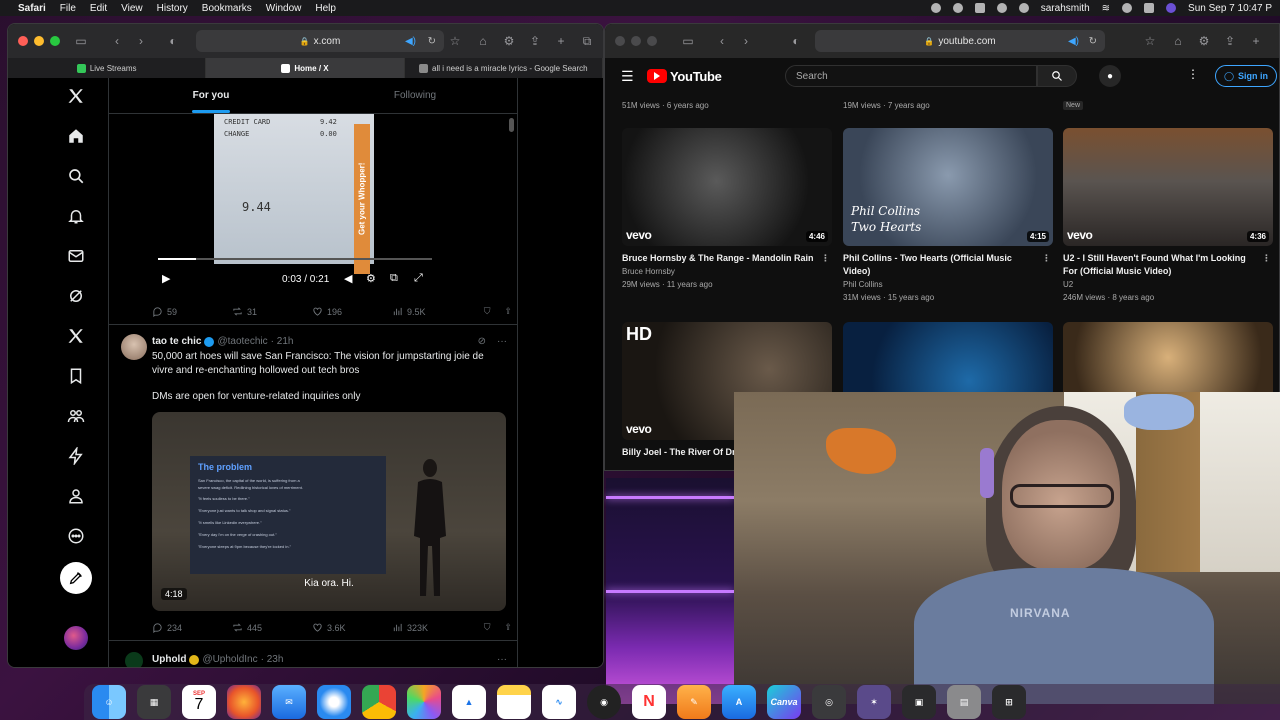 The height and width of the screenshot is (720, 1280). Describe the element at coordinates (684, 76) in the screenshot. I see `youtube-logo: YouTube` at that location.